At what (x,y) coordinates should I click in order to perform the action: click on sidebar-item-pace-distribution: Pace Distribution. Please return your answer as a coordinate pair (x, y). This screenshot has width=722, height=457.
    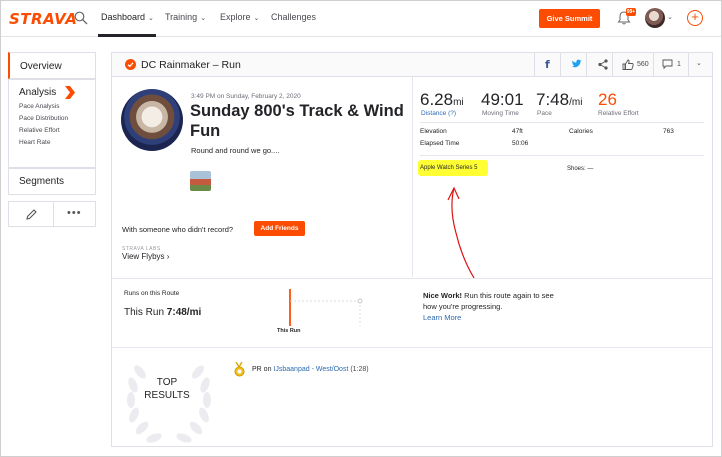
    Looking at the image, I should click on (57, 118).